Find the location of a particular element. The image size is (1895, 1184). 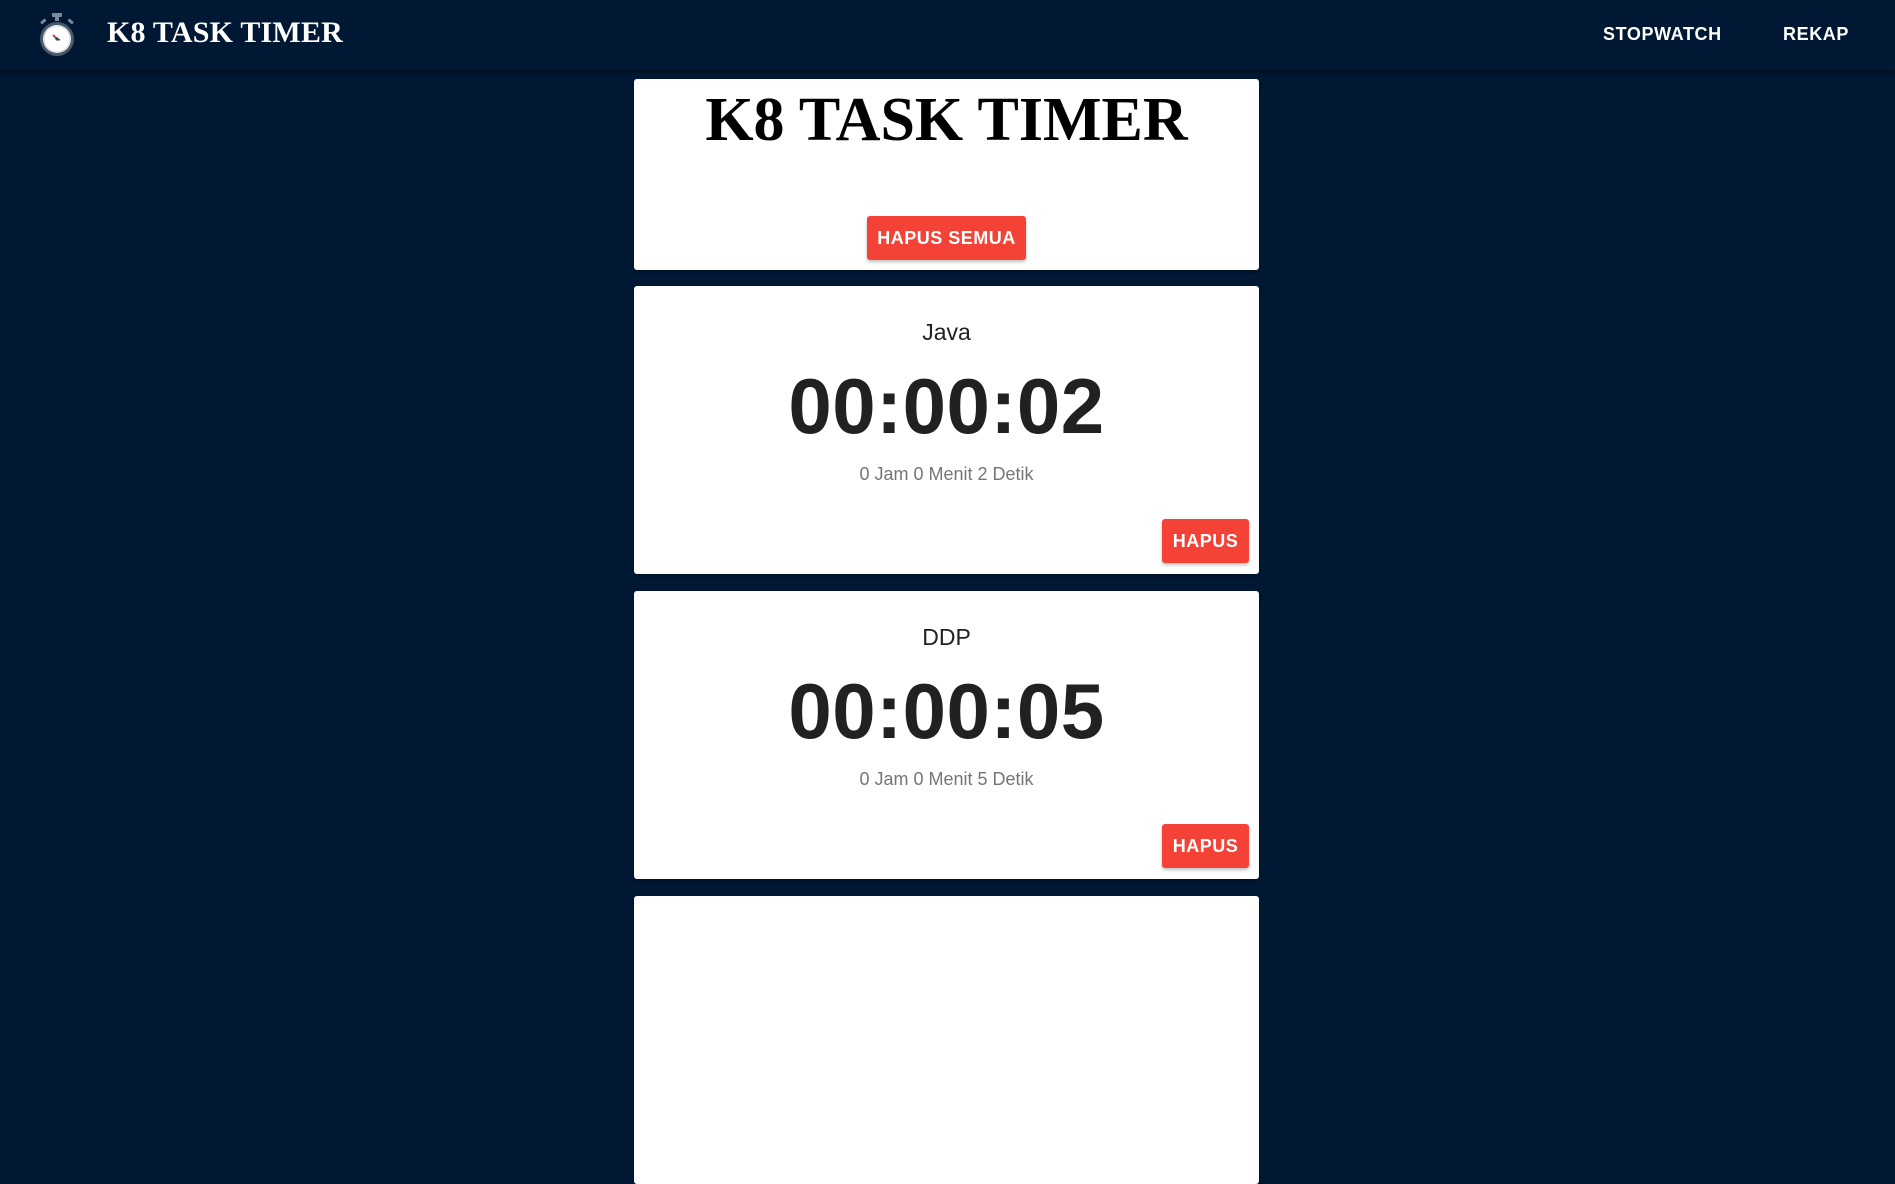

page-title: K8 TASK TIMER is located at coordinates (946, 120).